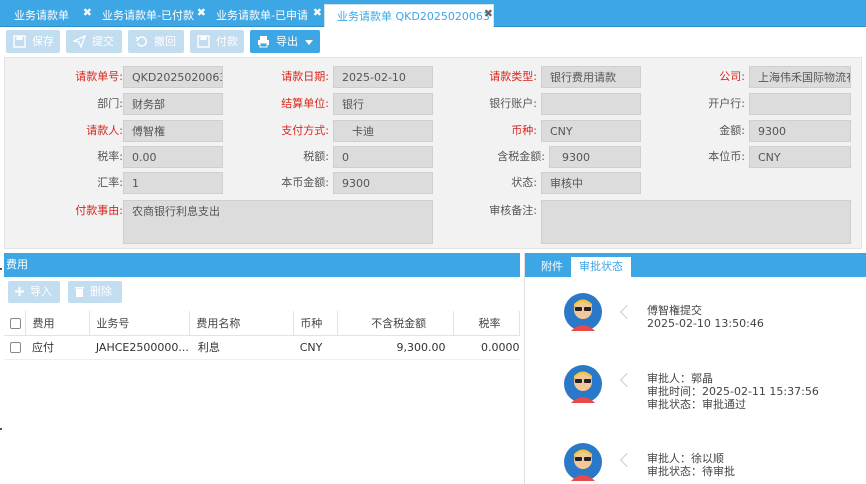 The height and width of the screenshot is (484, 866). I want to click on avatar, so click(583, 462).